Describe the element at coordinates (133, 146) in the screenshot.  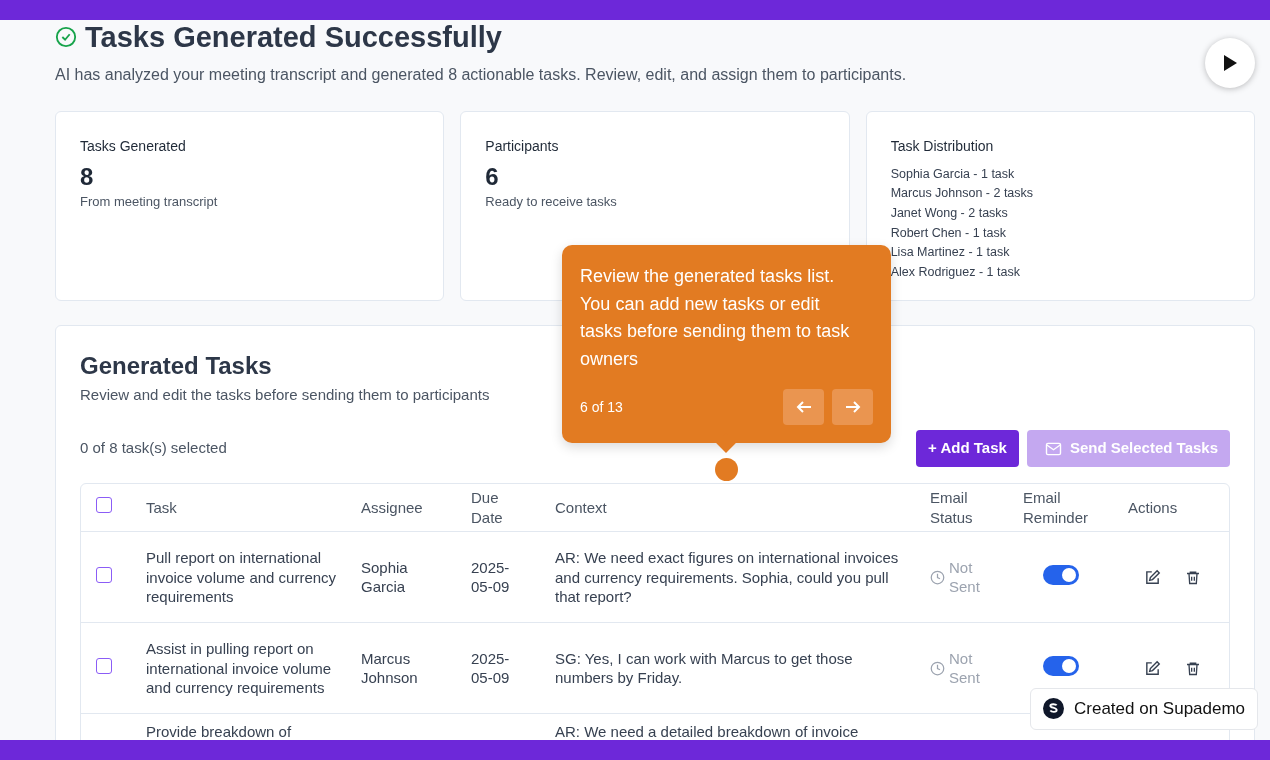
I see `stat-label: Tasks Generated` at that location.